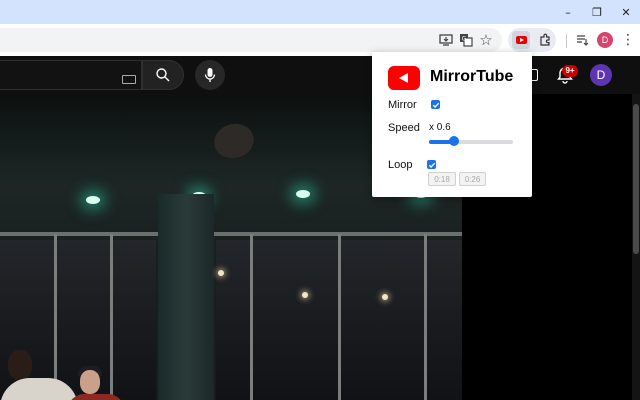 The image size is (640, 400). What do you see at coordinates (404, 78) in the screenshot?
I see `mirrortube-logo-icon` at bounding box center [404, 78].